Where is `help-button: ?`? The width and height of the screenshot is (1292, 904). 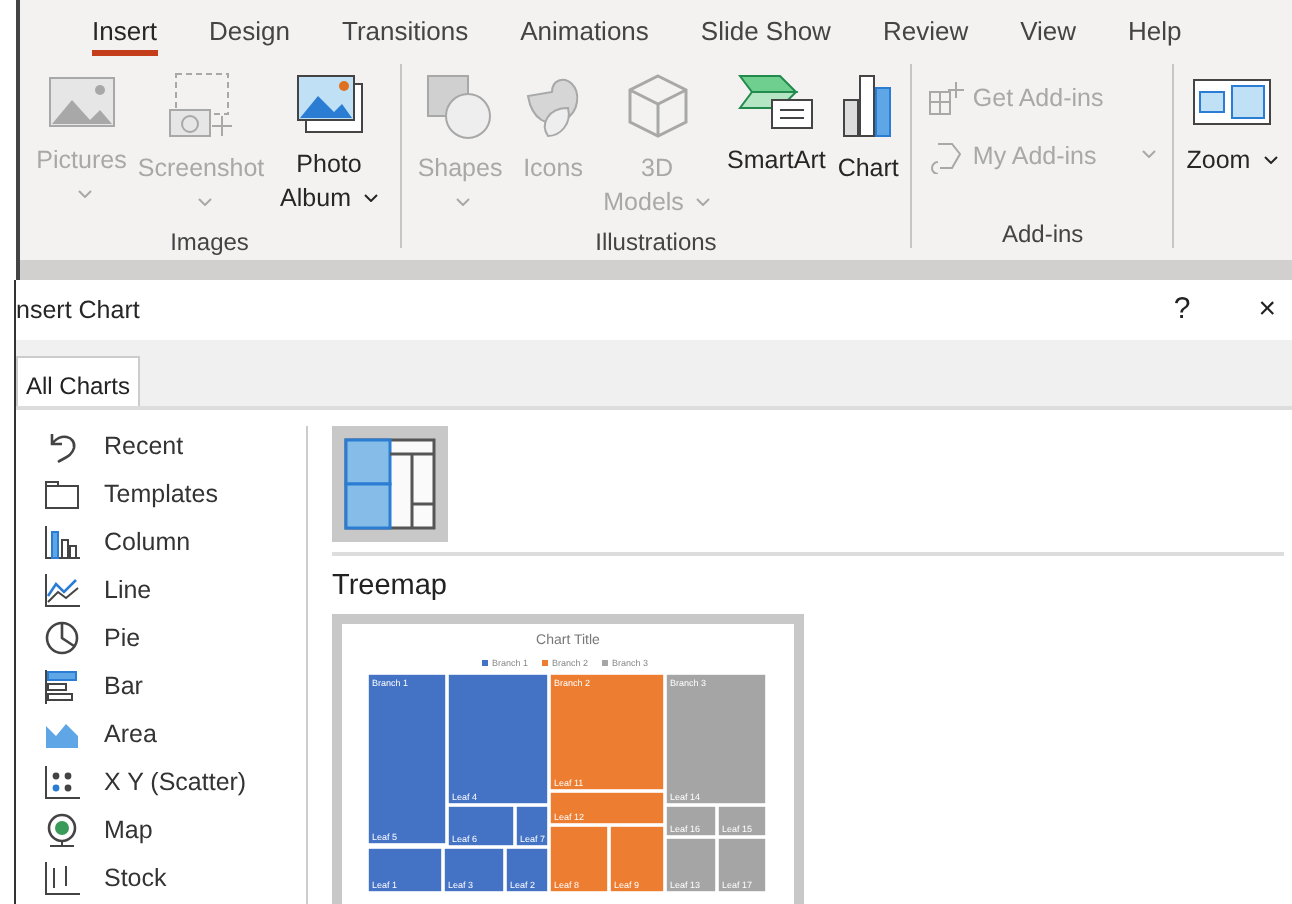
help-button: ? is located at coordinates (1182, 310).